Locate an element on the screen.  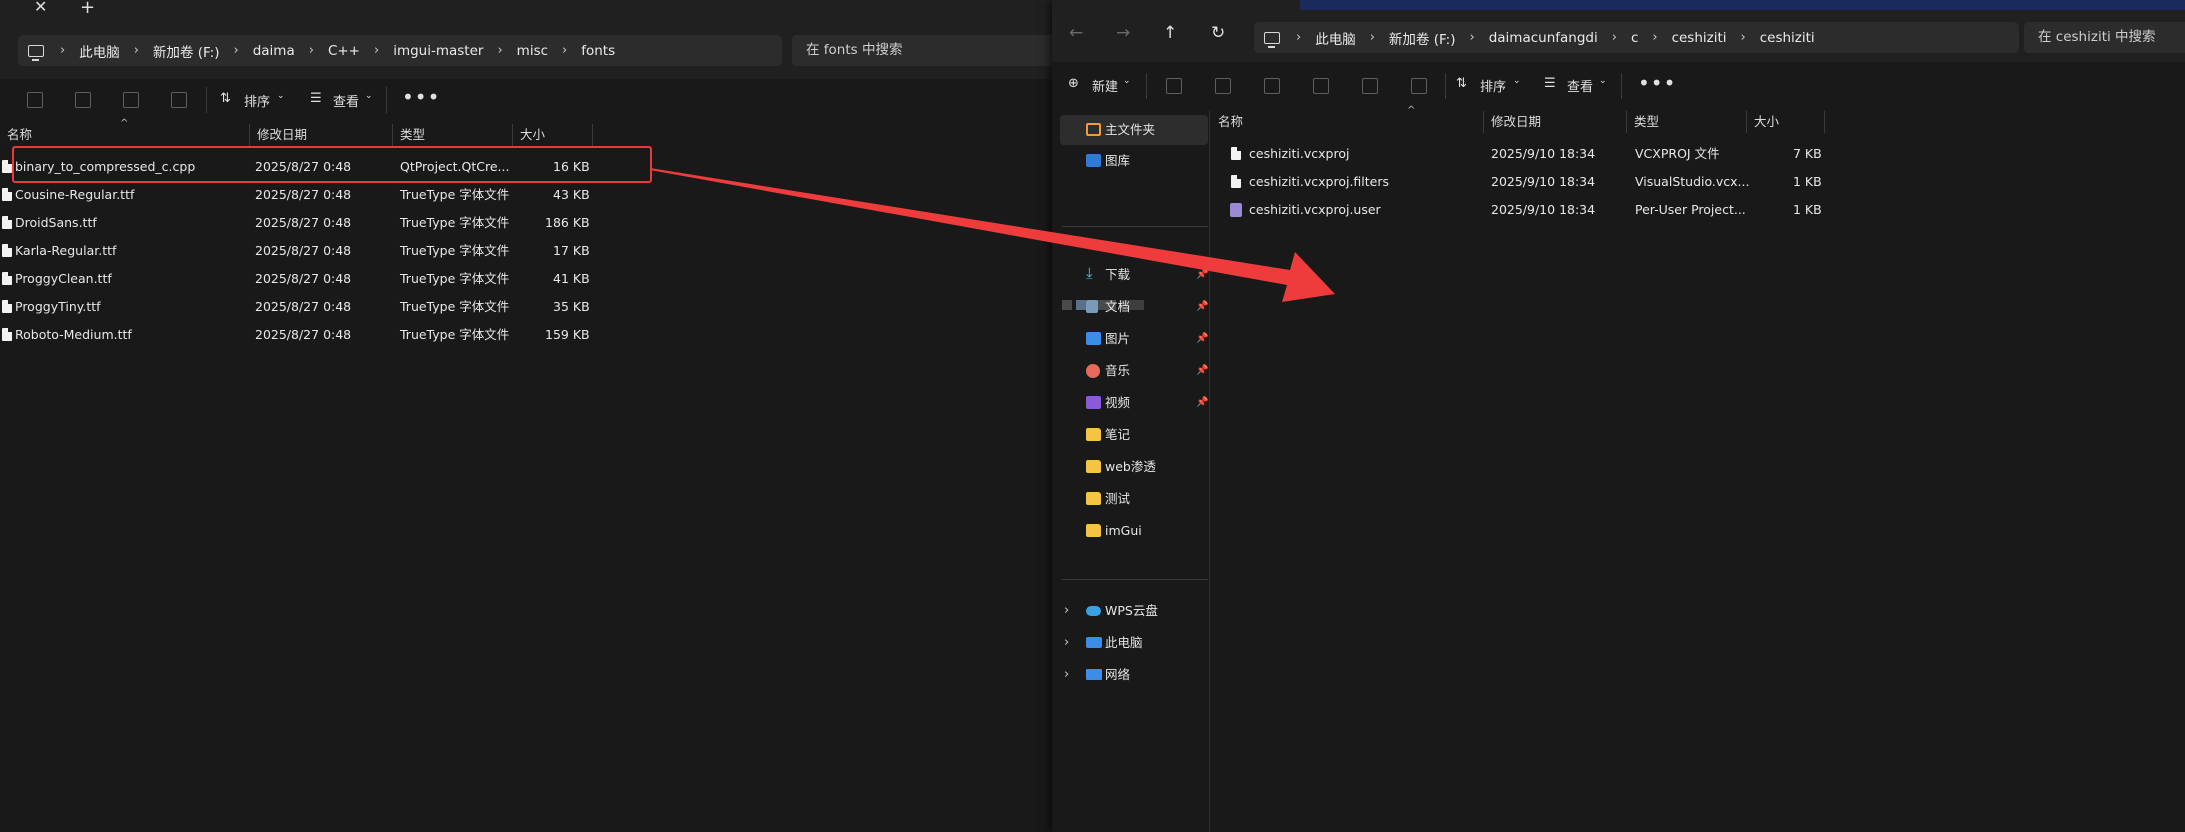
sidebar-item-folder: 测试 is located at coordinates (1131, 499).